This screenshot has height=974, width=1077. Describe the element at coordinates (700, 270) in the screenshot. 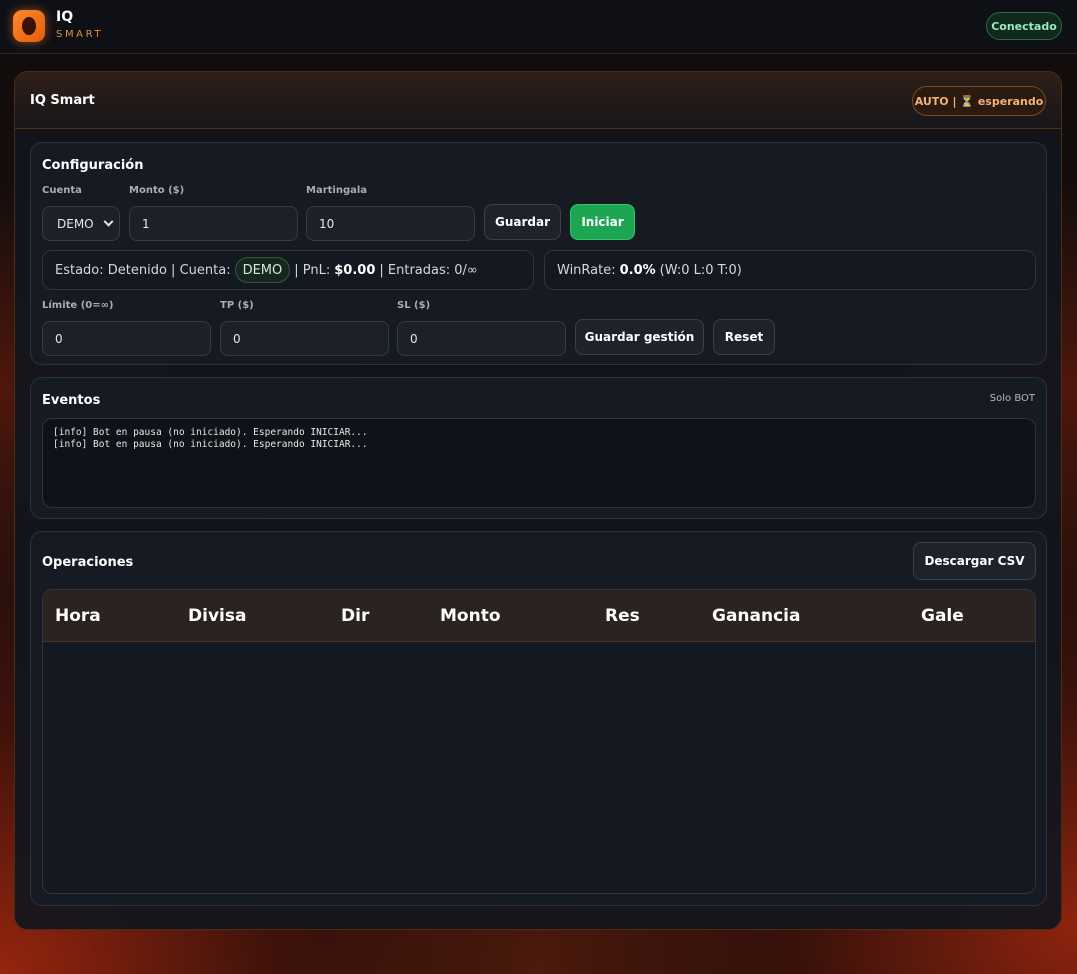

I see `winrate-detail: (W:0 L:0 T:0)` at that location.